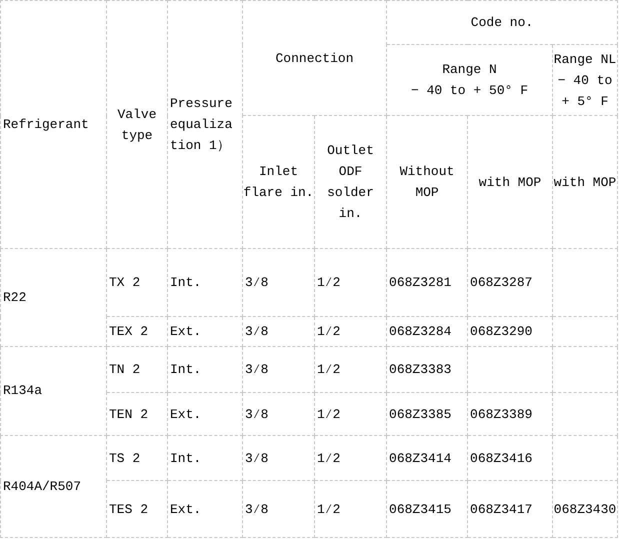 The image size is (619, 539). Describe the element at coordinates (585, 80) in the screenshot. I see `header-cell: Range NL − 40 to + 5° F` at that location.